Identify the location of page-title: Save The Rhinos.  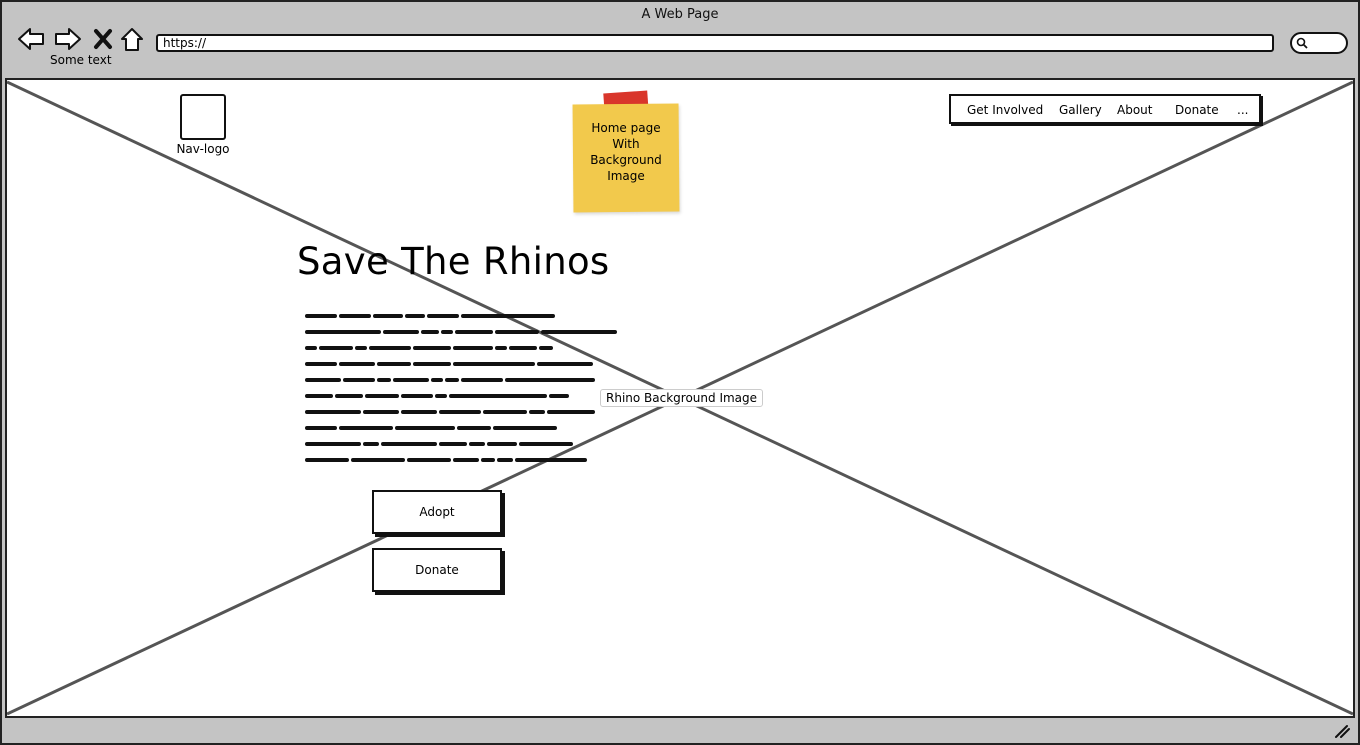
(453, 261).